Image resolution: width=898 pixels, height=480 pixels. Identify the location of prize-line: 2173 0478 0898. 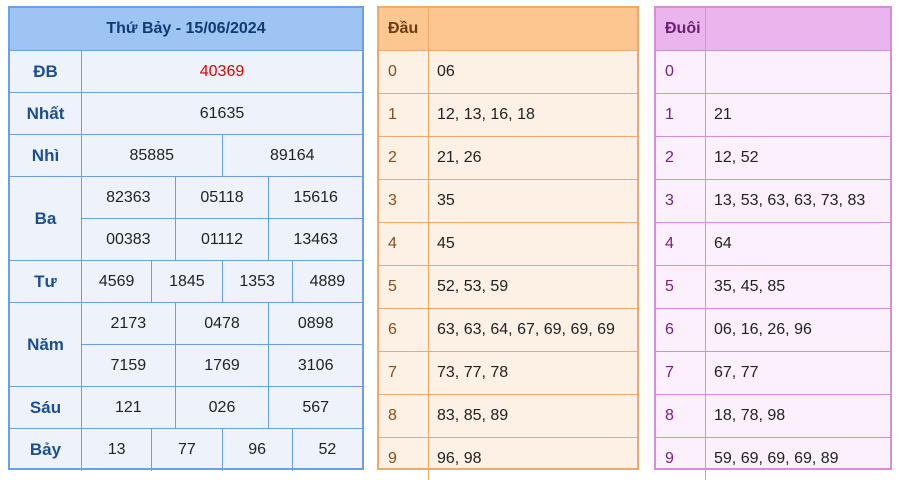
(222, 324).